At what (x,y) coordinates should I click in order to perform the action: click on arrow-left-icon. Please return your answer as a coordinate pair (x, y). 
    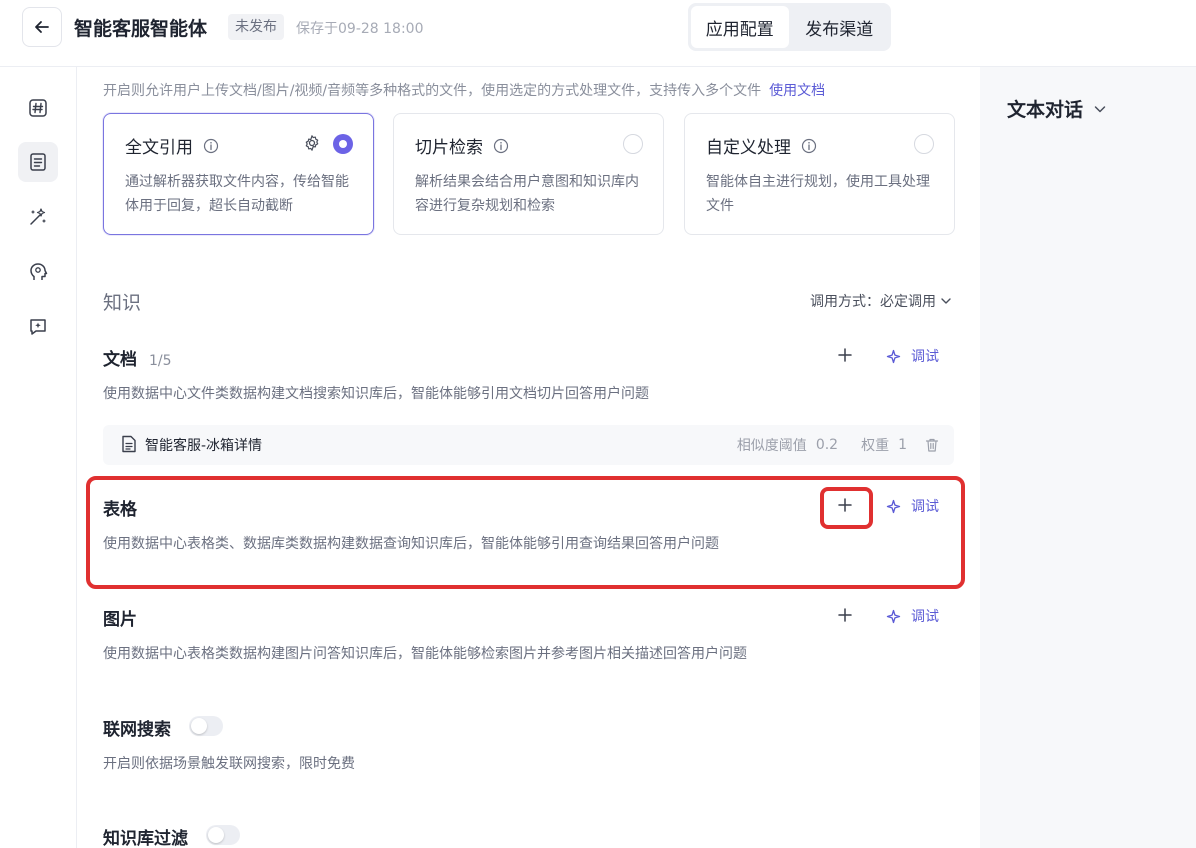
    Looking at the image, I should click on (42, 27).